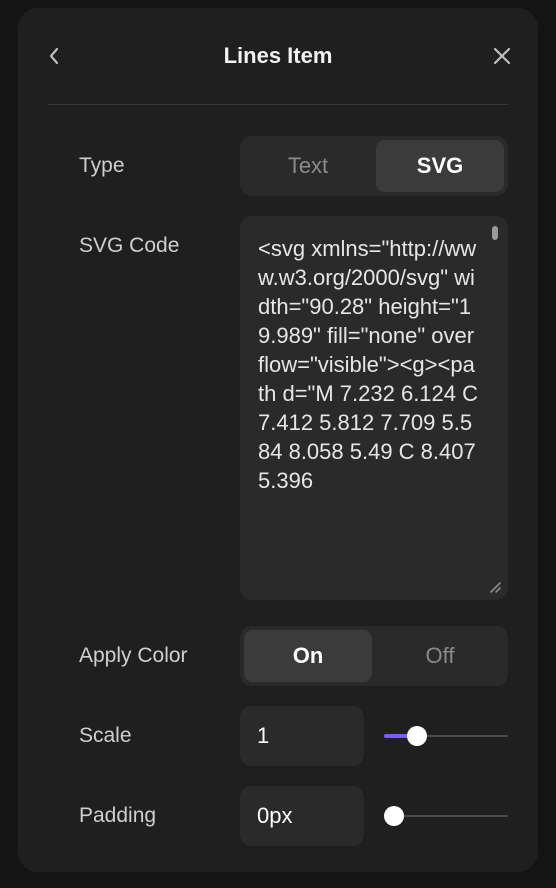  I want to click on apply-color-segmented-control: On Off, so click(374, 656).